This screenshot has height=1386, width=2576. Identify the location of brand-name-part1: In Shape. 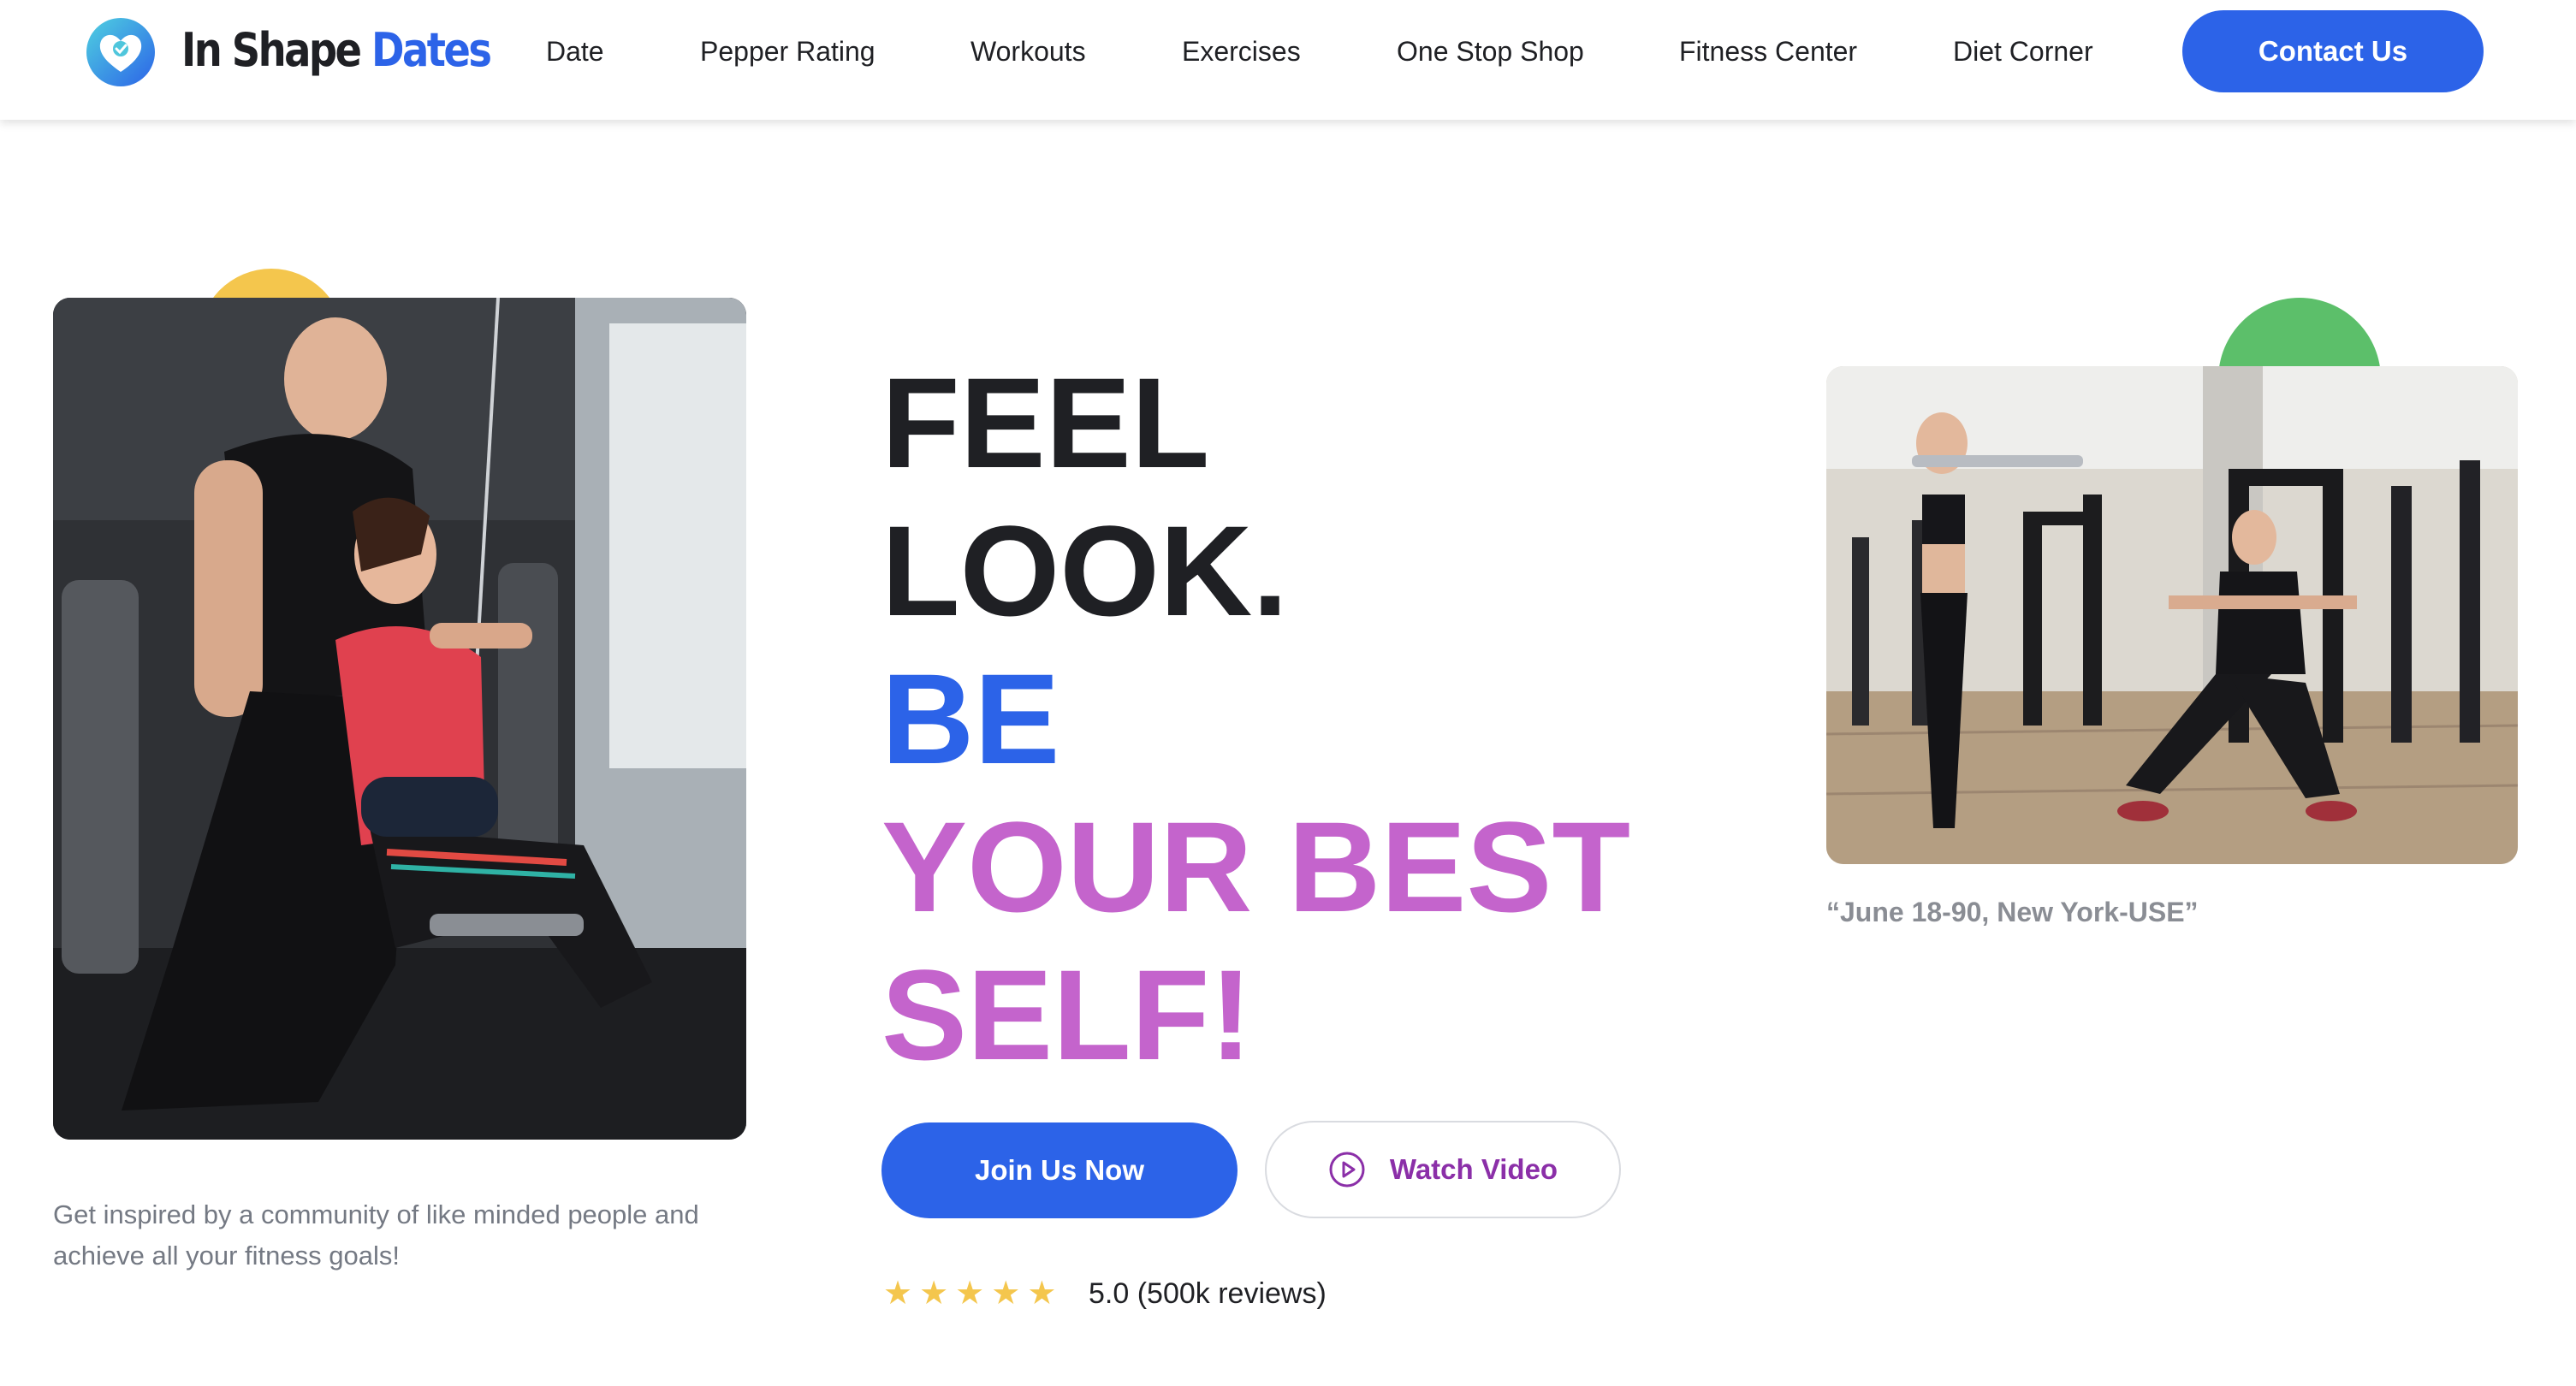
(271, 50).